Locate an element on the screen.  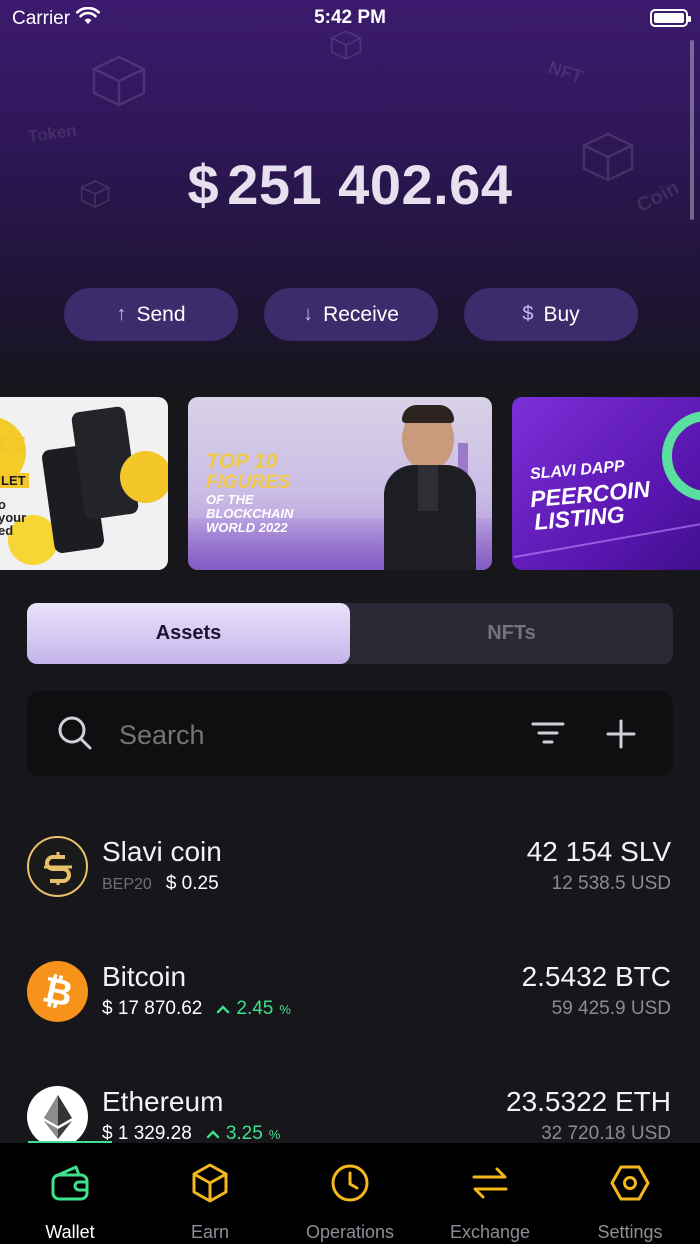
cube-decor-icon is located at coordinates (119, 81).